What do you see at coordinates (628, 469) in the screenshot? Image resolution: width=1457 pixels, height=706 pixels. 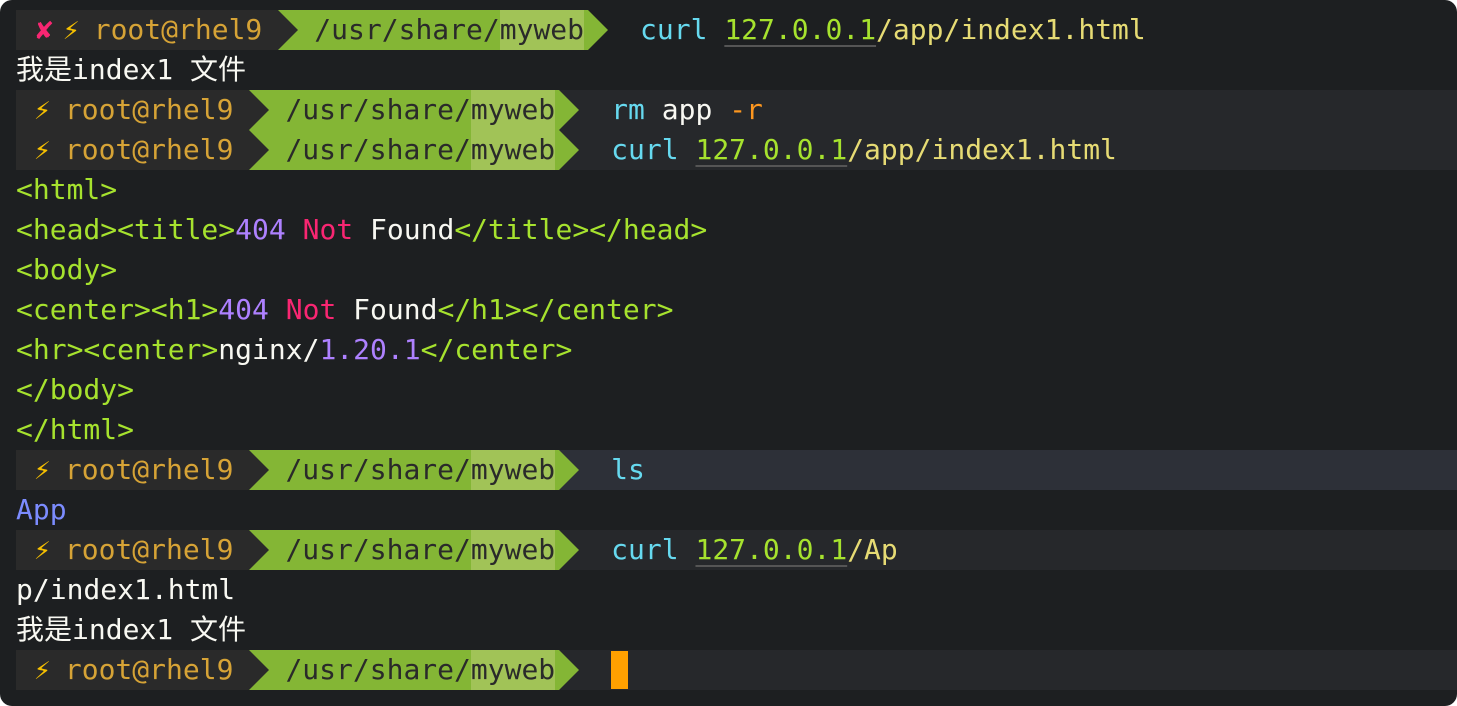 I see `command: ls` at bounding box center [628, 469].